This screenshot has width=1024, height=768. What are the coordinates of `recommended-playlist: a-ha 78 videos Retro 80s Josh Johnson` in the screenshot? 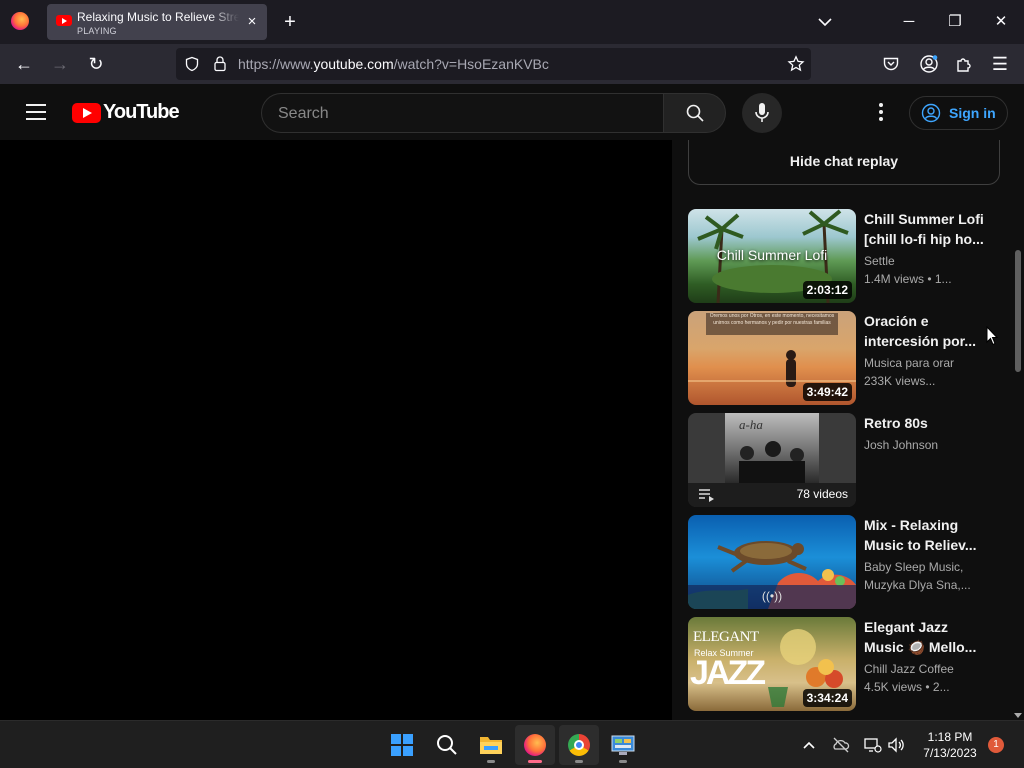 It's located at (844, 460).